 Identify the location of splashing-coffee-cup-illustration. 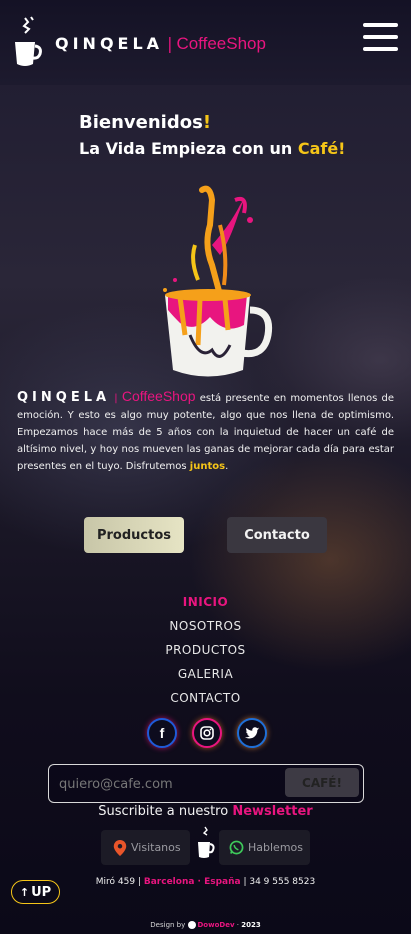
(218, 281).